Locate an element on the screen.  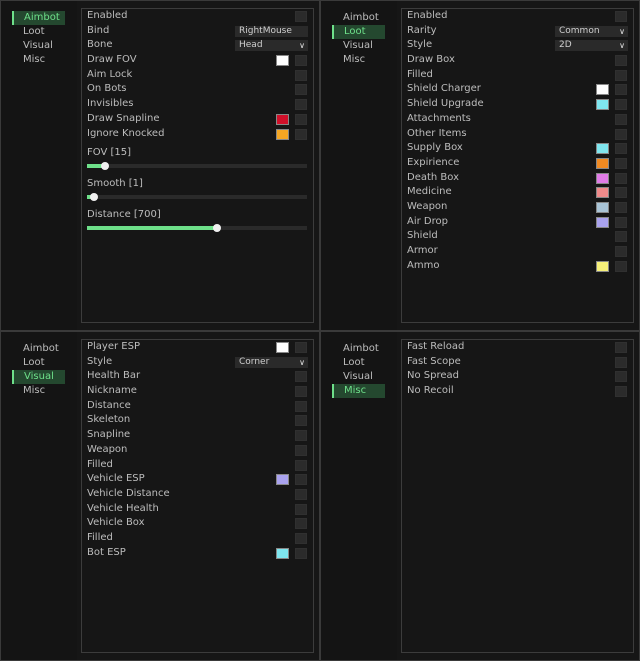
slider-track is located at coordinates (197, 166).